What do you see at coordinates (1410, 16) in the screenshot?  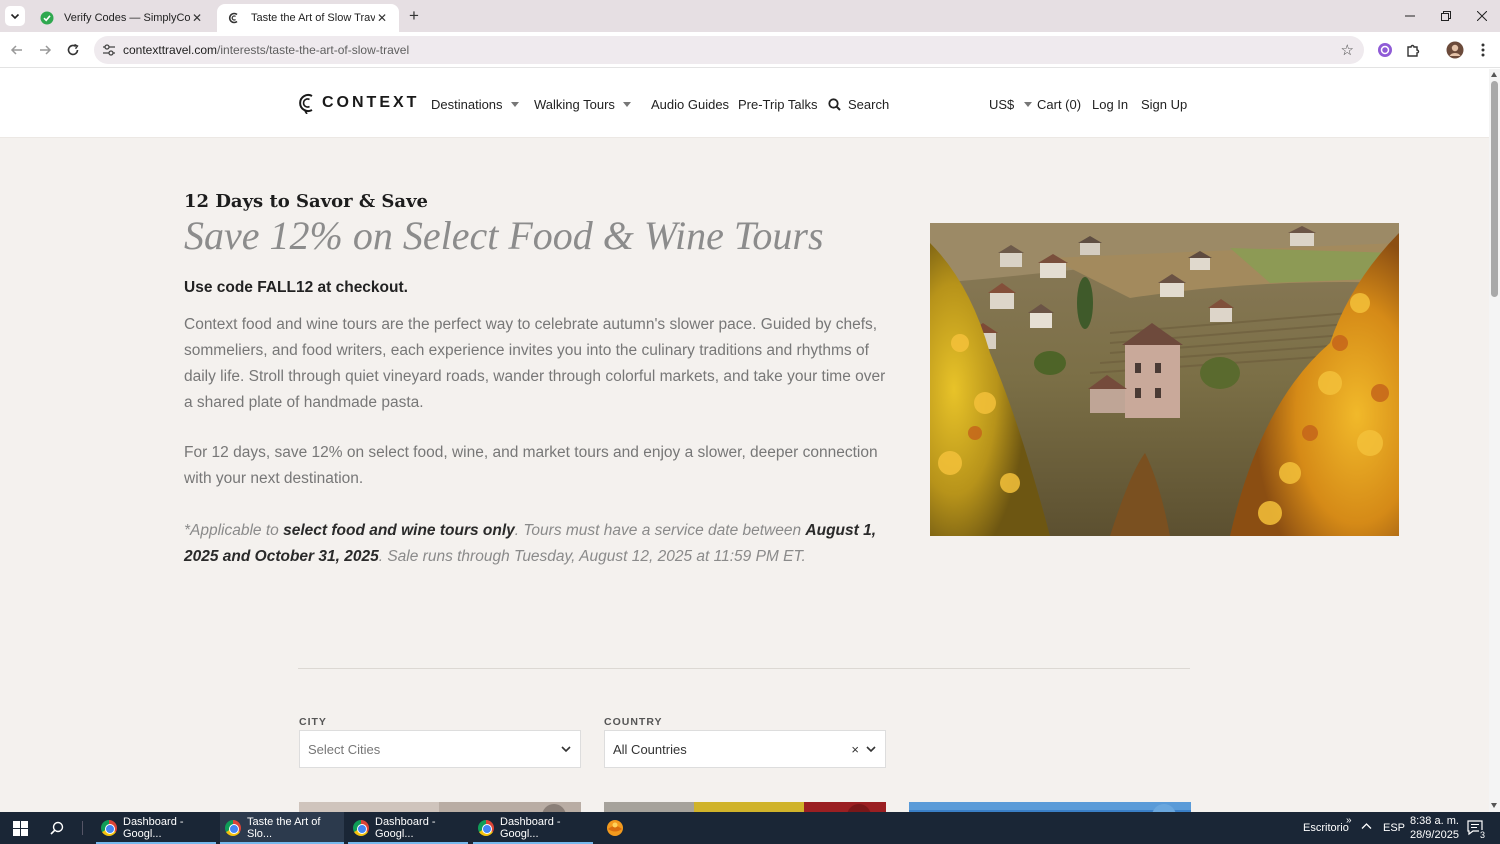 I see `minimize-icon` at bounding box center [1410, 16].